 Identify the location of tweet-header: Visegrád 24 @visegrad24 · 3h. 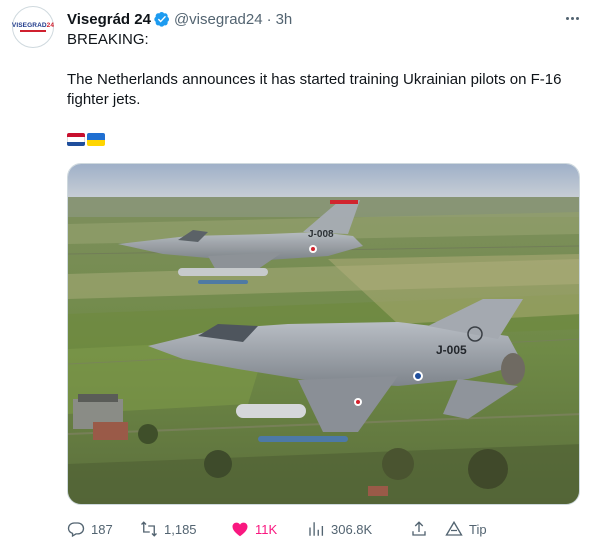
(179, 19).